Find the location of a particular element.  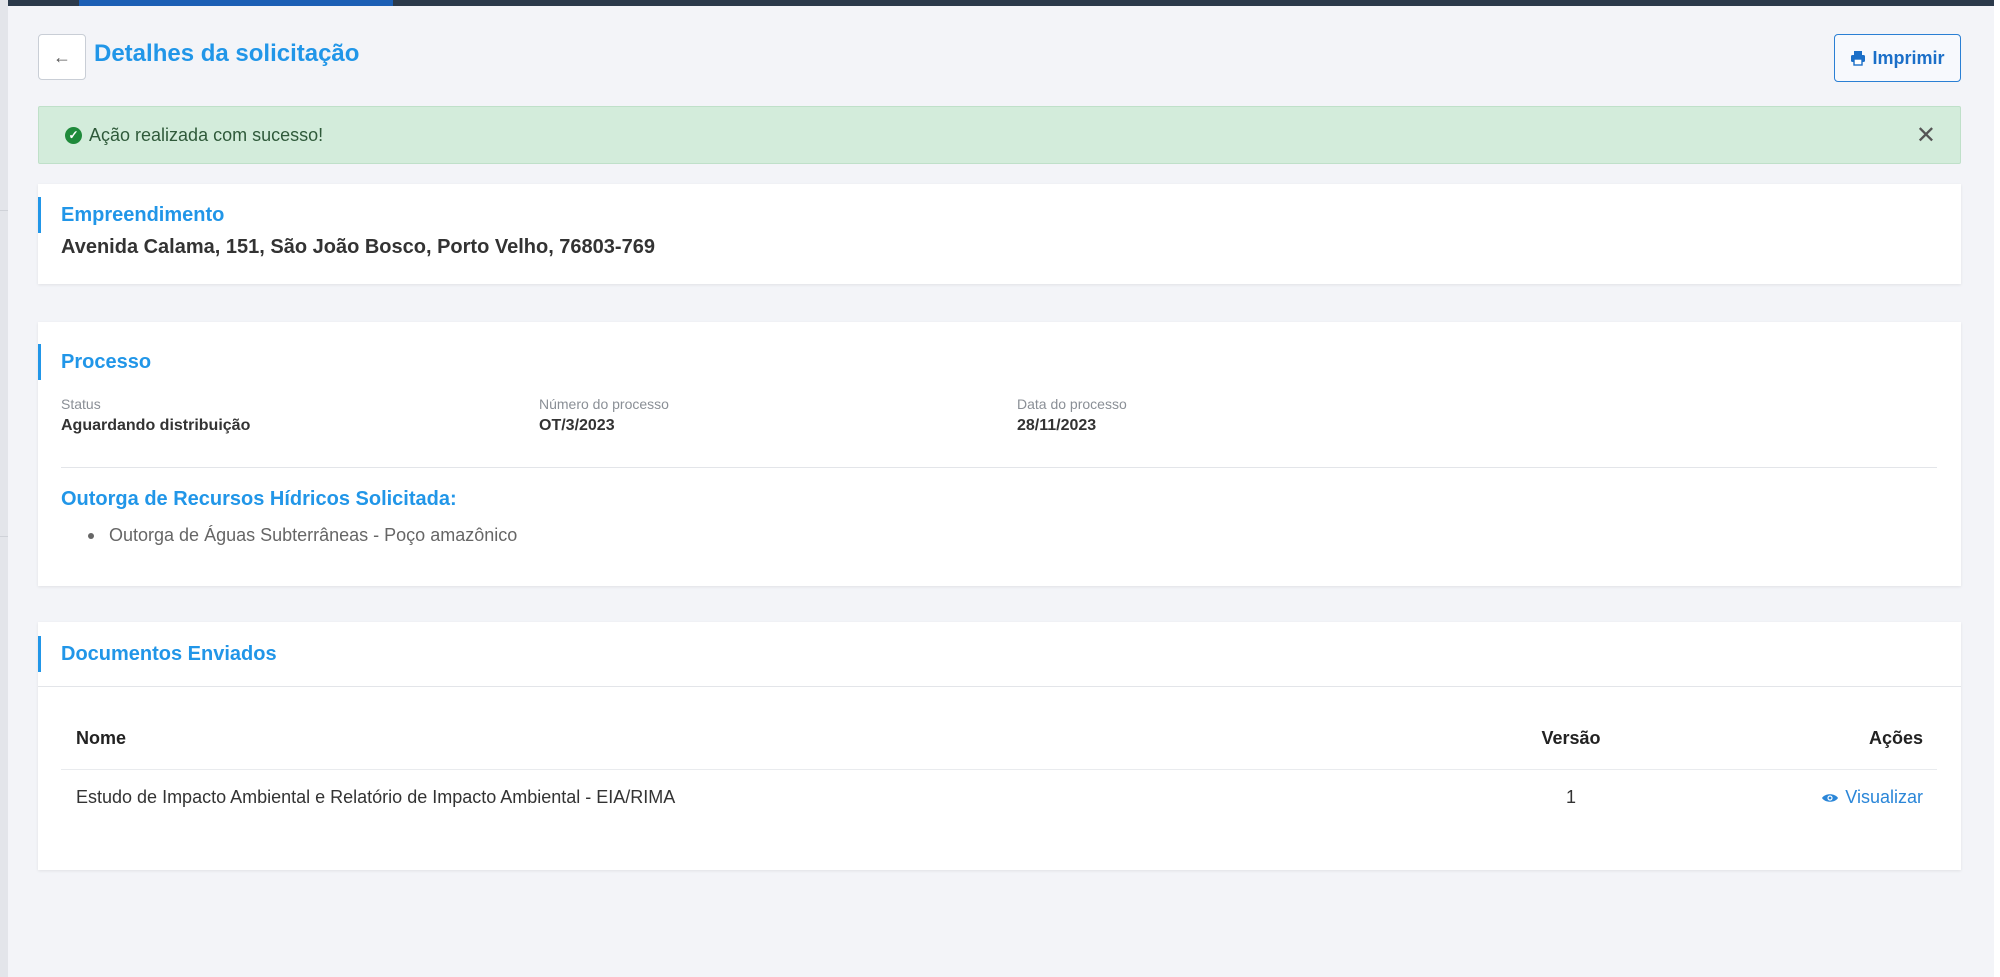

scrollbar-track is located at coordinates (1997, 488).